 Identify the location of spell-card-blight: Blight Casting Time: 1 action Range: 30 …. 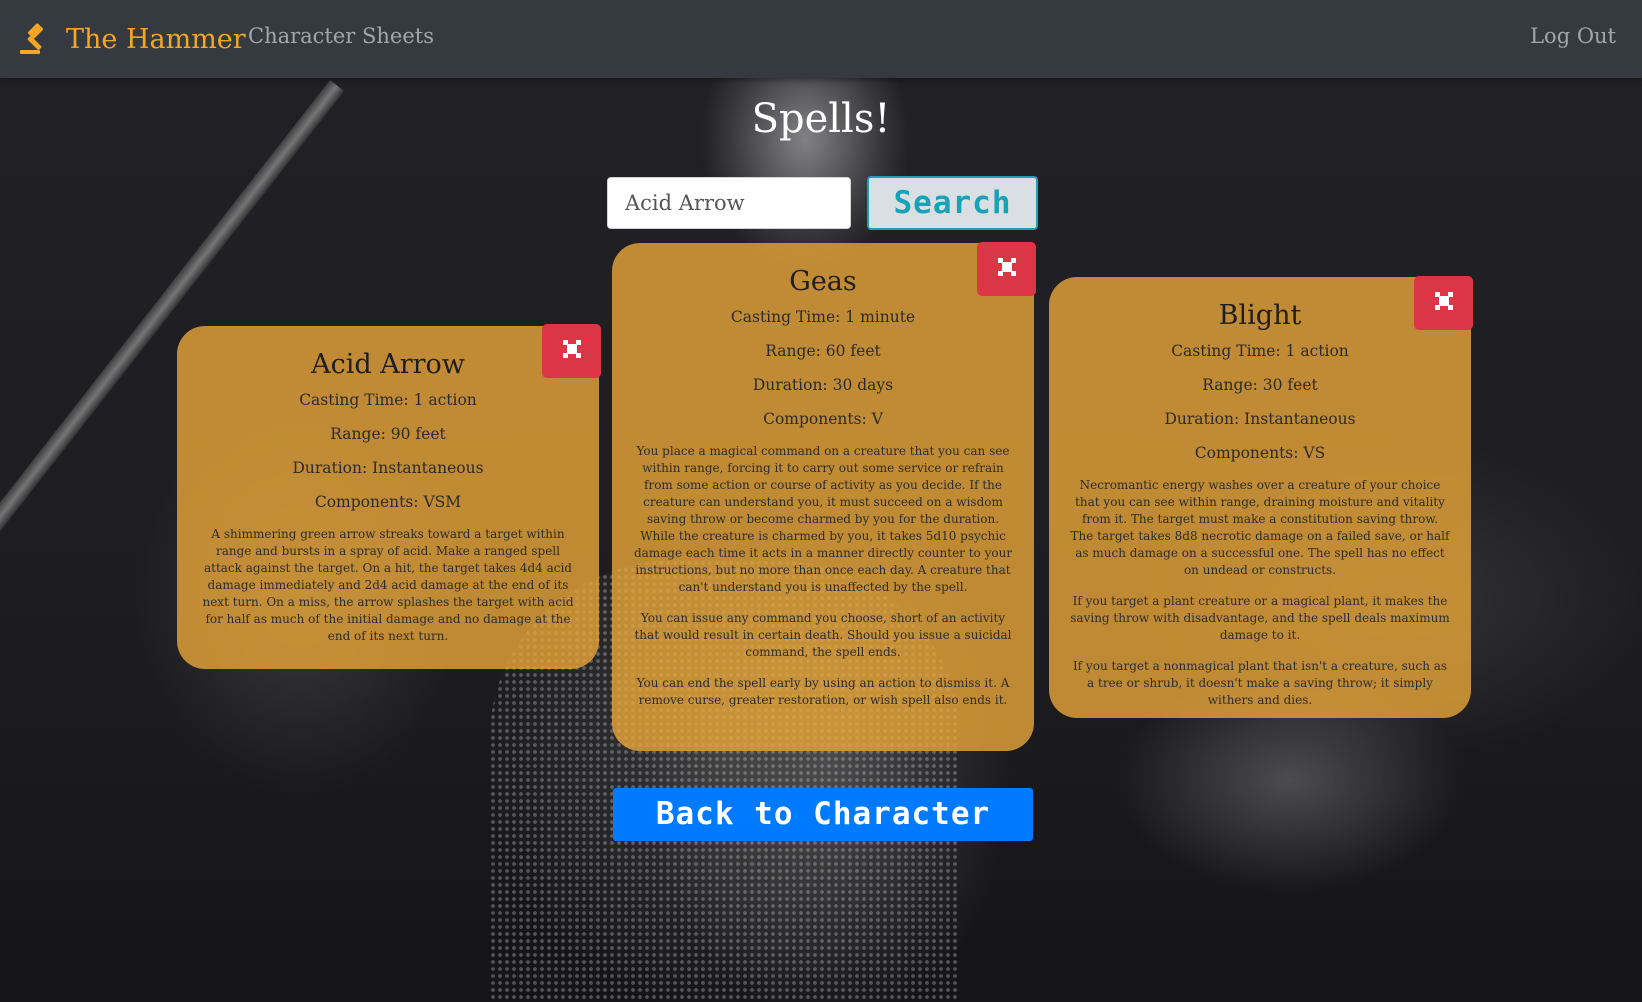
(1261, 497).